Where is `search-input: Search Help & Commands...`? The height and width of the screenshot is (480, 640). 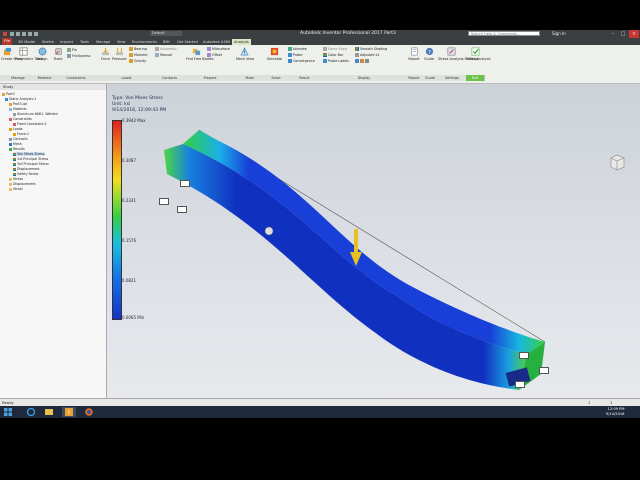 search-input: Search Help & Commands... is located at coordinates (504, 33).